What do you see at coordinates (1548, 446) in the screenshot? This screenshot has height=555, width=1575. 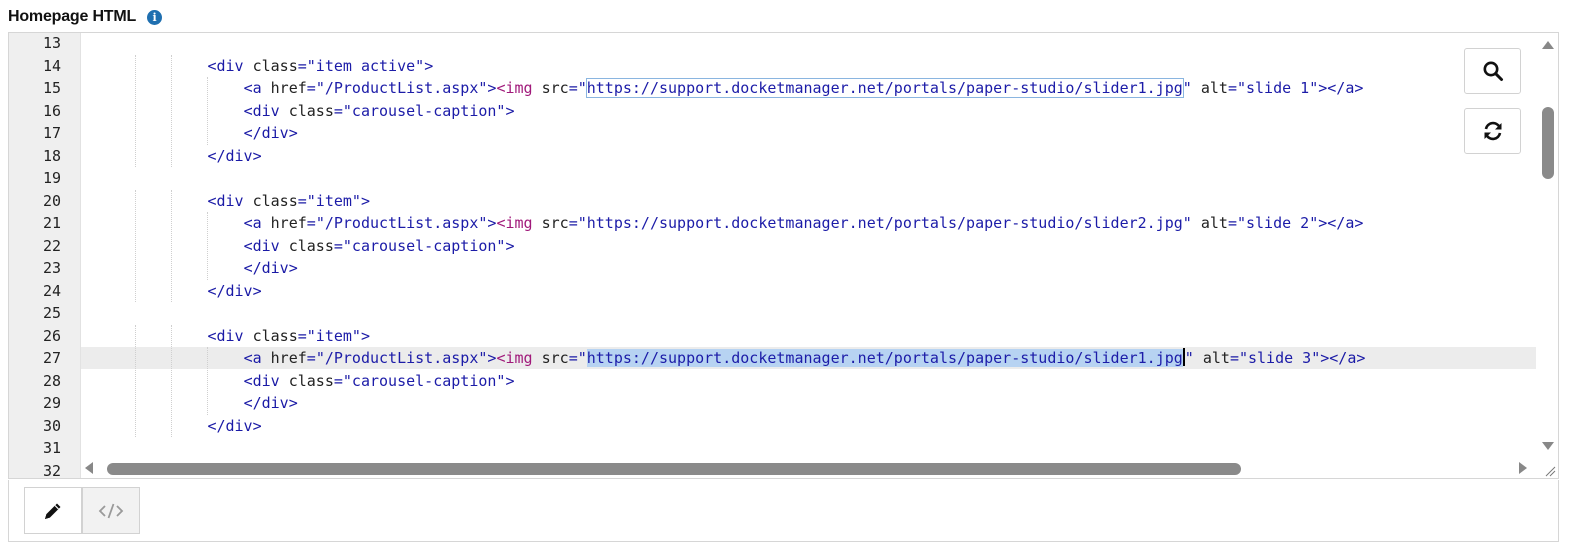 I see `scroll-down-arrow` at bounding box center [1548, 446].